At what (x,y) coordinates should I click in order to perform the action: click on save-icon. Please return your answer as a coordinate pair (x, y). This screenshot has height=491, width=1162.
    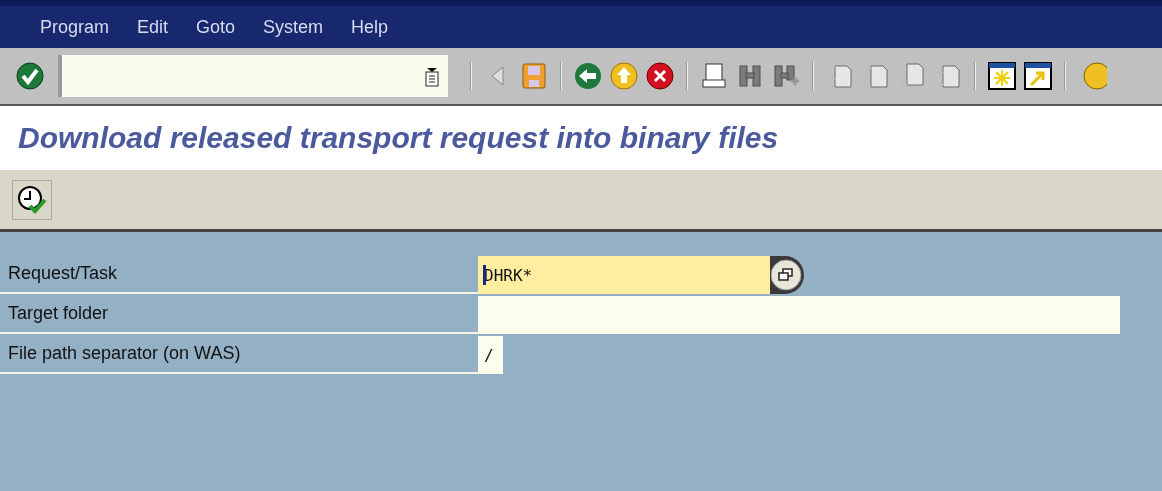
    Looking at the image, I should click on (534, 76).